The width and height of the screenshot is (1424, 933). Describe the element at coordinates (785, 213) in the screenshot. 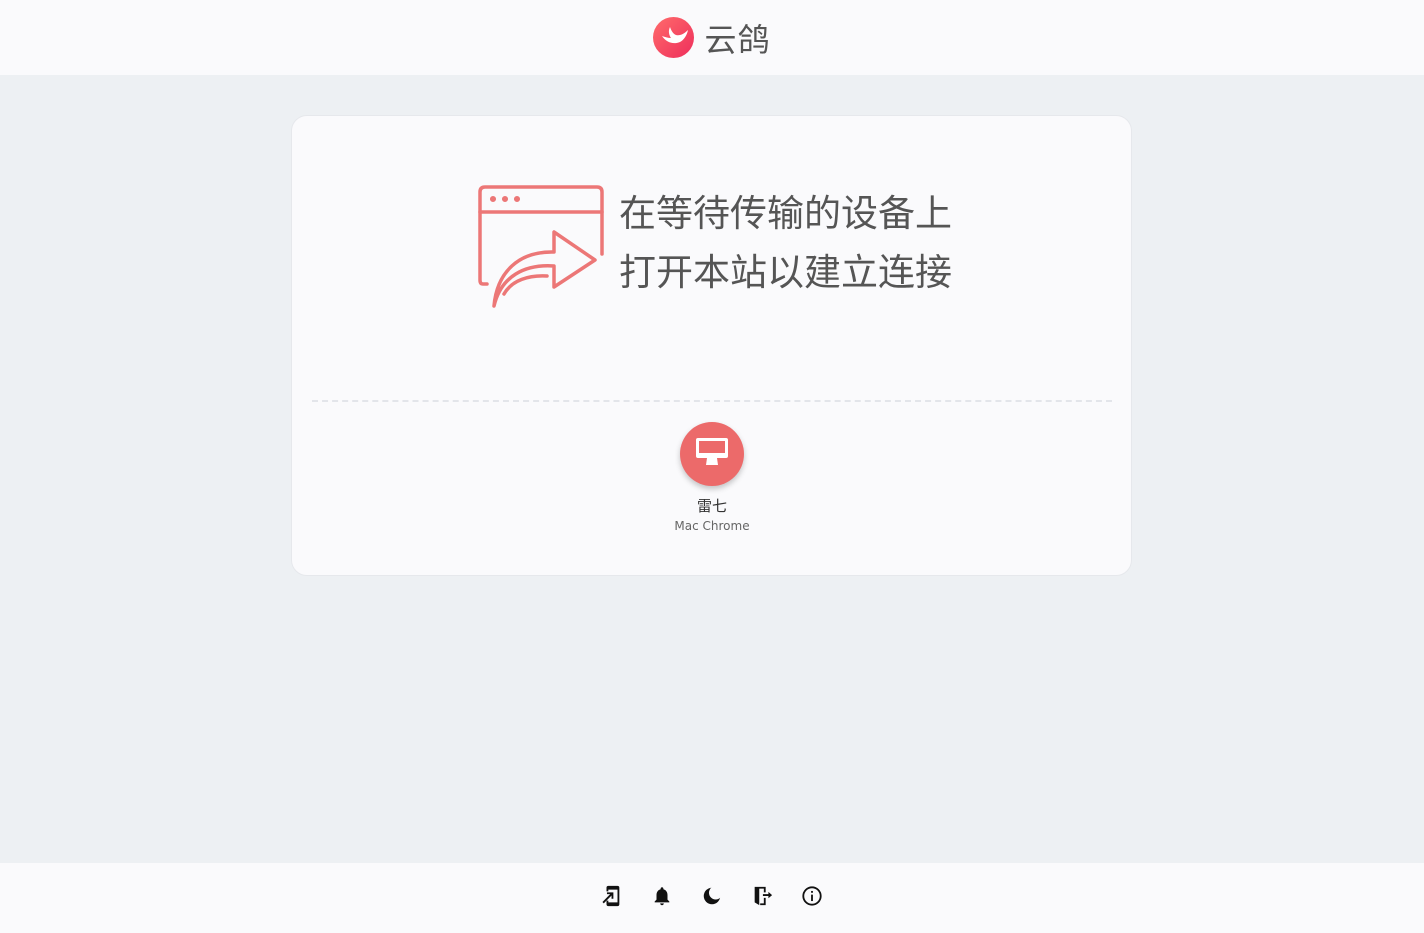

I see `hero-line-1: 在等待传输的设备上` at that location.